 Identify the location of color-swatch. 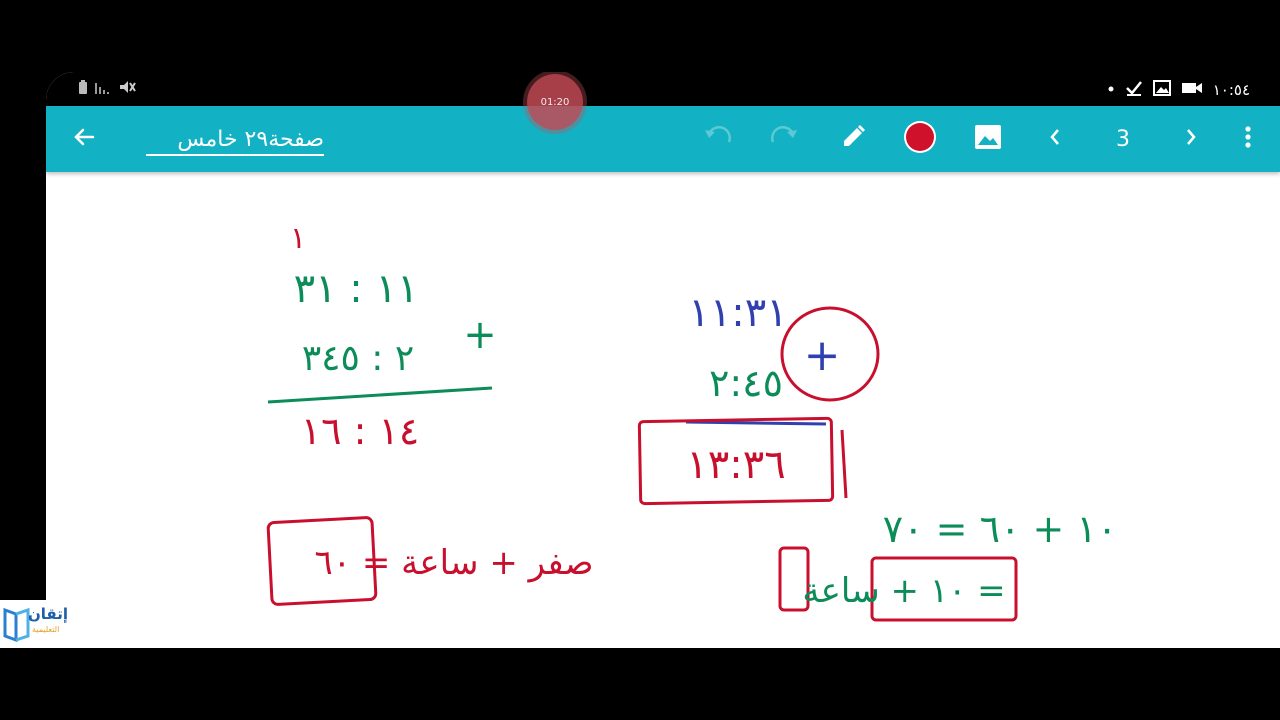
(920, 139).